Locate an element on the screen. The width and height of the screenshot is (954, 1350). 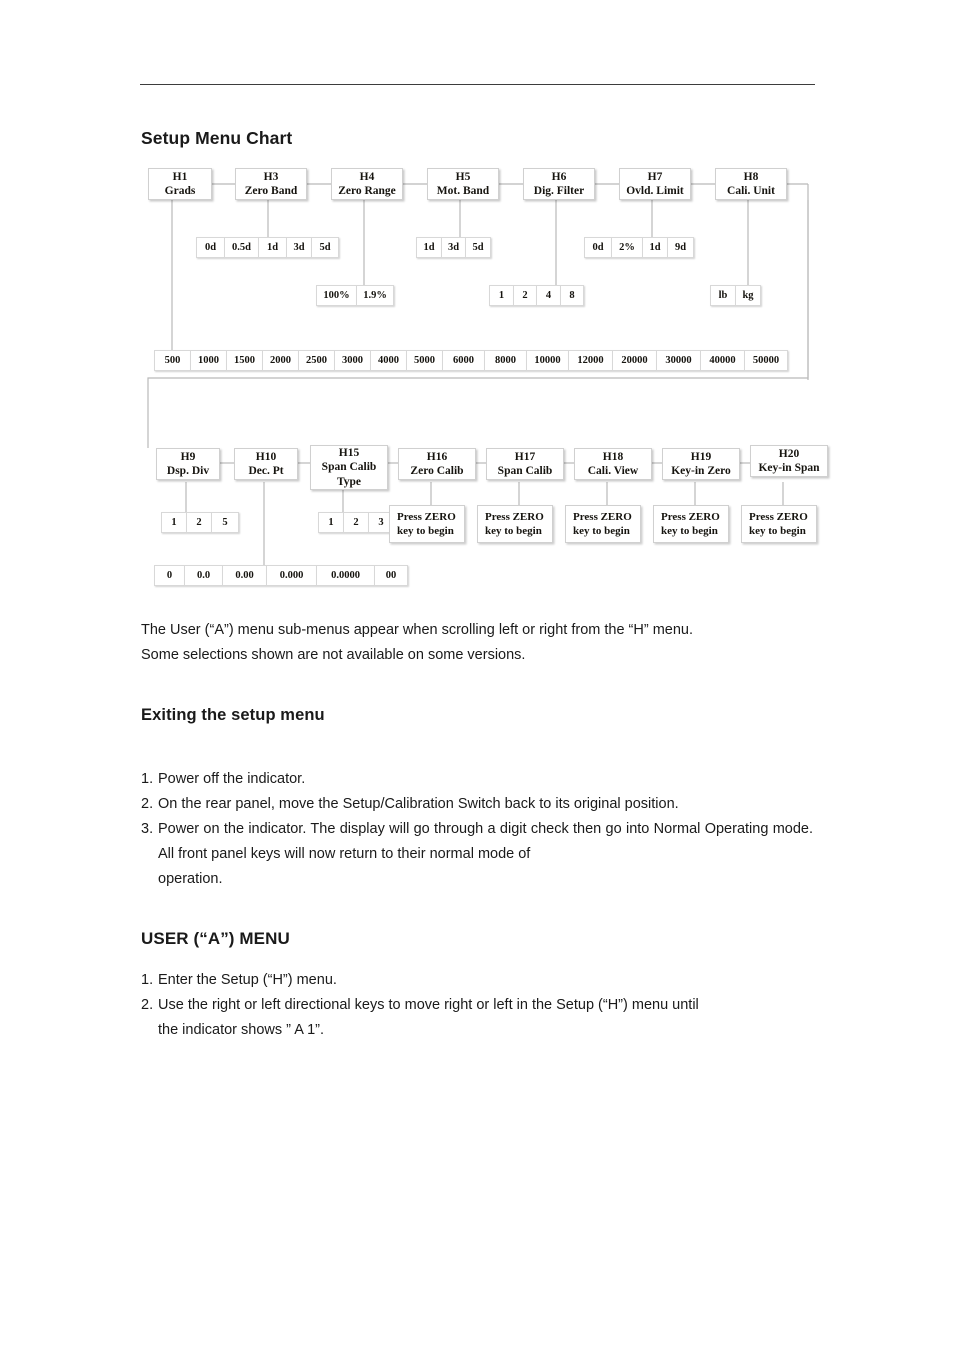
node-label: Dig. Filter is located at coordinates (559, 191).